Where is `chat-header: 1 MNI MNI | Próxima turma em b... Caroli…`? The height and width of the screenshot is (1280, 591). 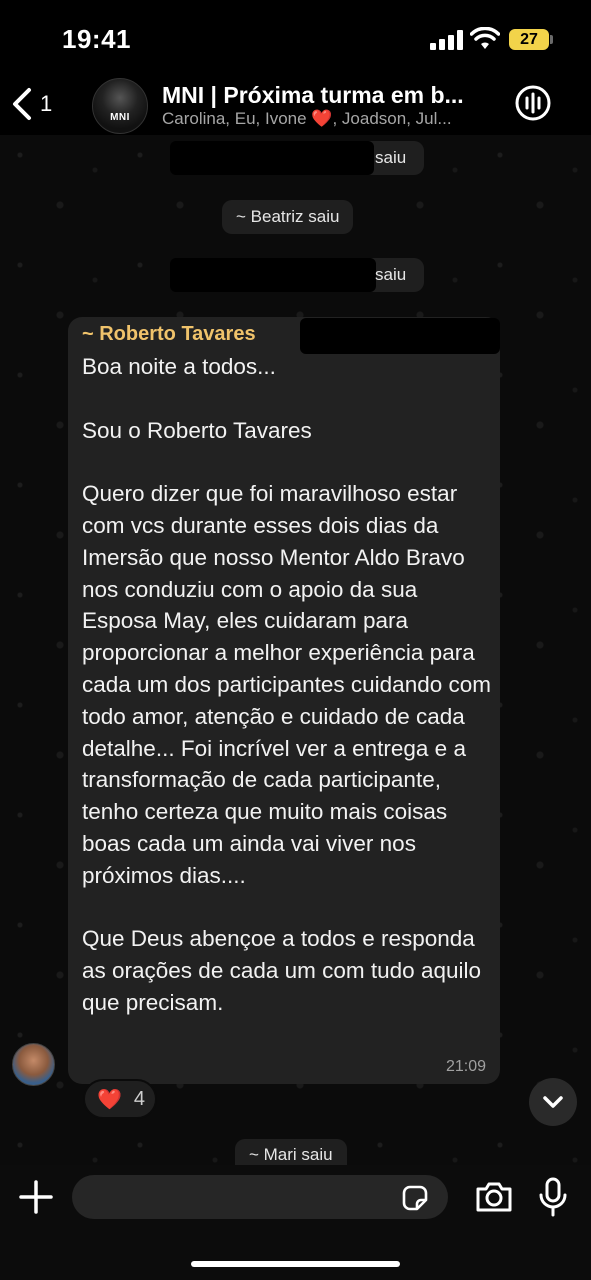 chat-header: 1 MNI MNI | Próxima turma em b... Caroli… is located at coordinates (295, 106).